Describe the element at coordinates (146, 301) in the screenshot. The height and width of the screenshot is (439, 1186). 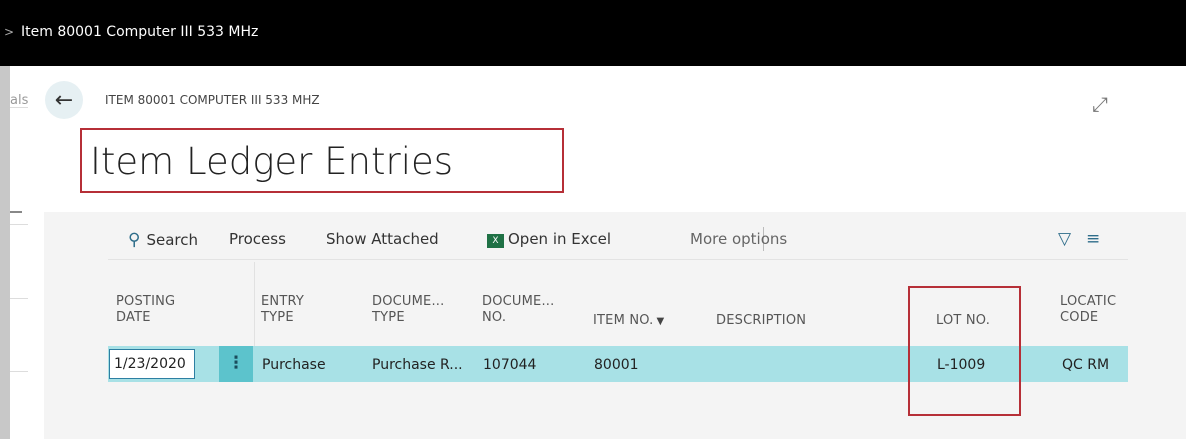
I see `column-header-line: POSTING` at that location.